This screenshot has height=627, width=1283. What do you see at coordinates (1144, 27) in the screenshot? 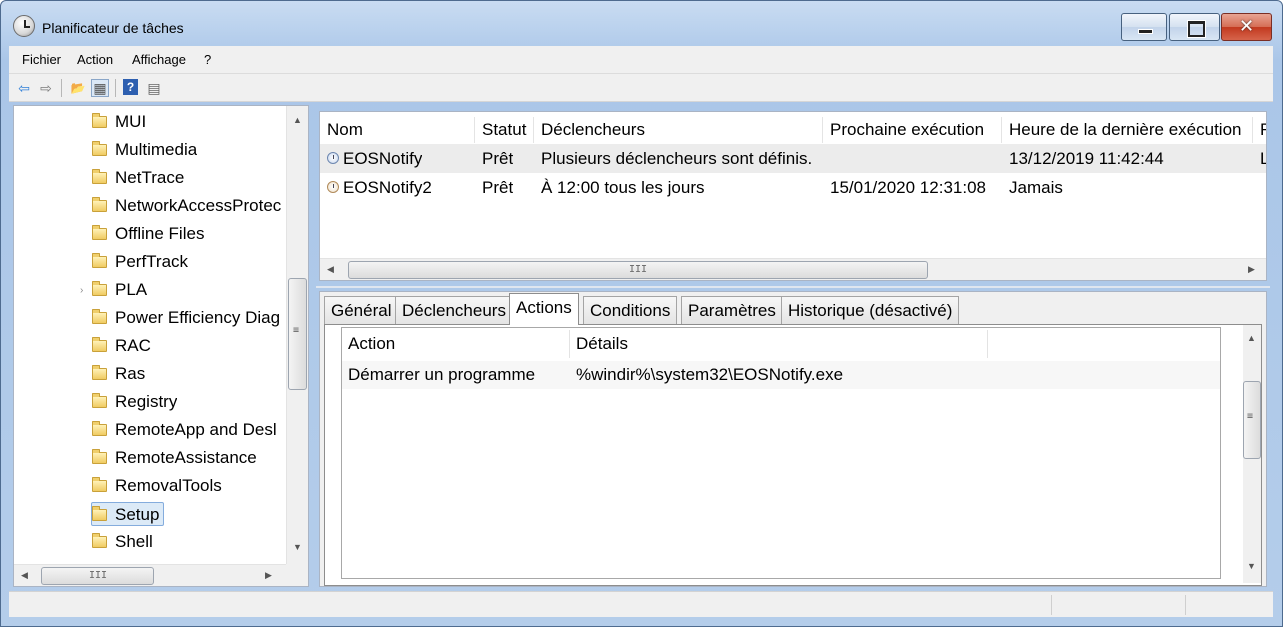
I see `minimize-button` at bounding box center [1144, 27].